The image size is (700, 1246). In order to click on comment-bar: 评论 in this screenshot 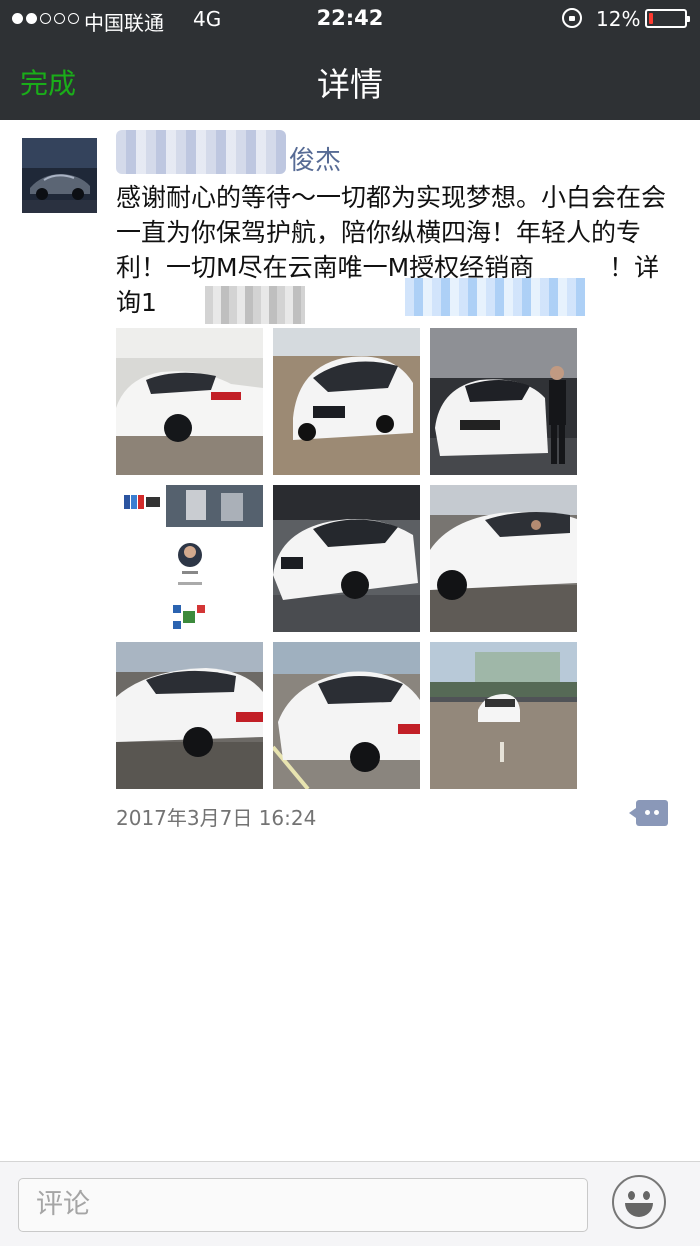, I will do `click(350, 1203)`.